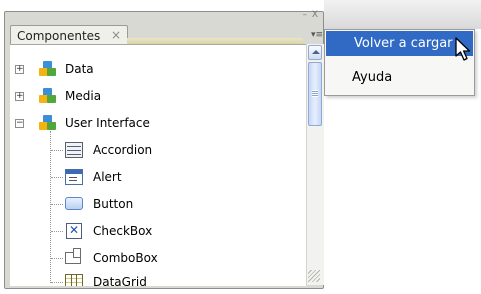  Describe the element at coordinates (113, 204) in the screenshot. I see `tree-item-label: Button` at that location.